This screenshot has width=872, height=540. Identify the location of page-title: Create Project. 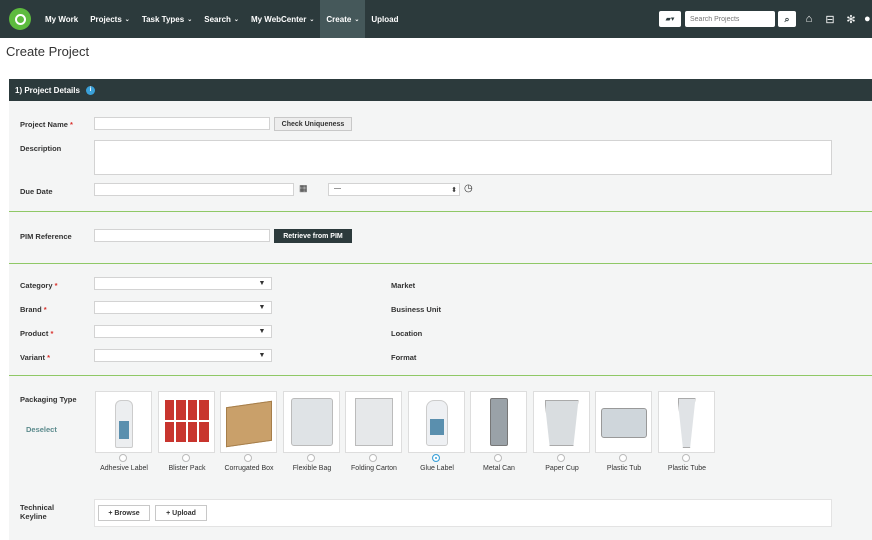
(48, 51).